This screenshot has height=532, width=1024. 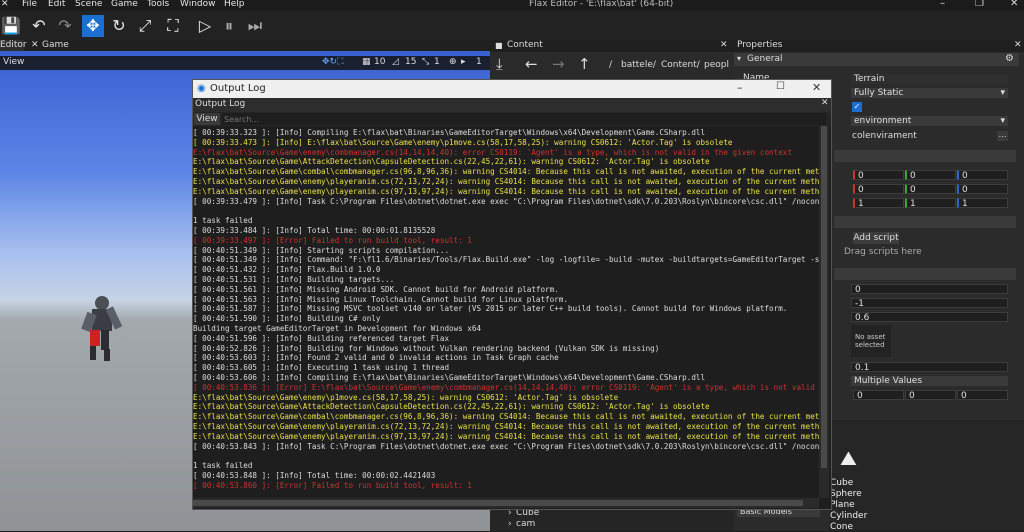 What do you see at coordinates (929, 303) in the screenshot?
I see `number-field: -1` at bounding box center [929, 303].